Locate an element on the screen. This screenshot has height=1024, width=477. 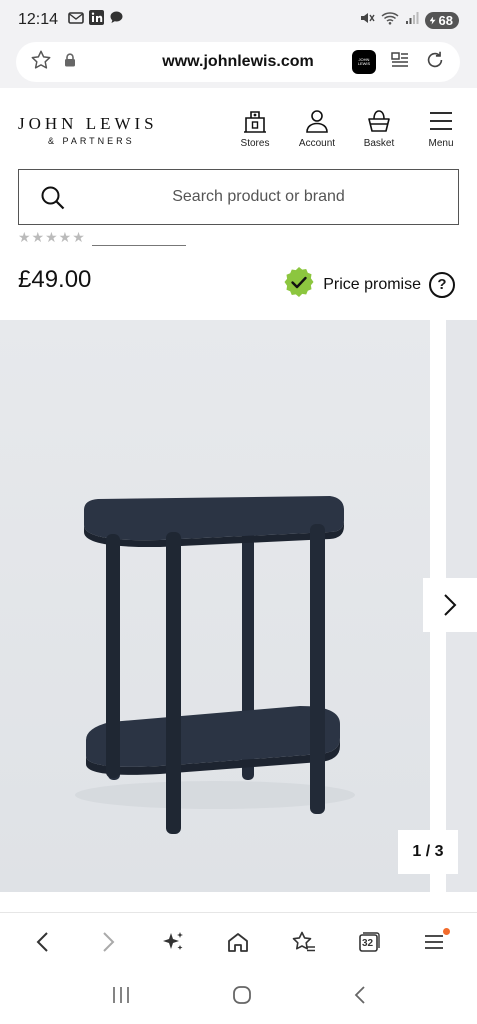
forward-icon is located at coordinates (109, 941).